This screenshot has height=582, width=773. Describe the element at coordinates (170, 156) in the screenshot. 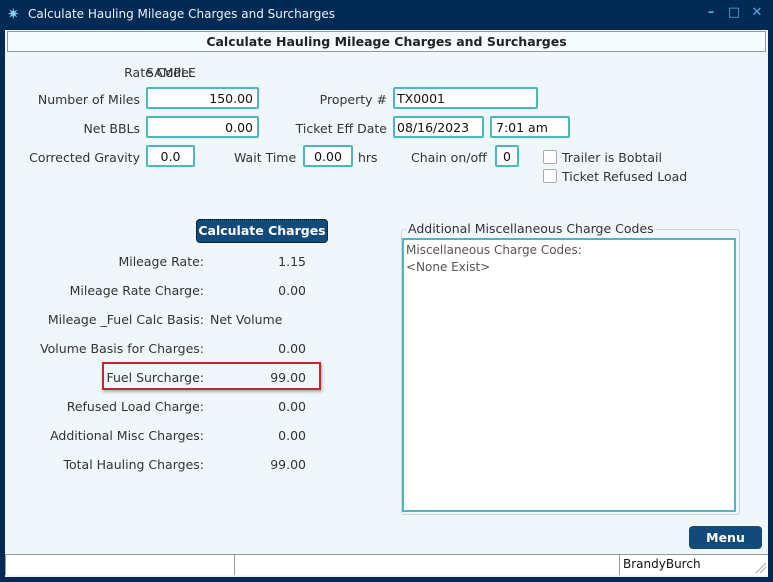

I see `gravity-input` at that location.